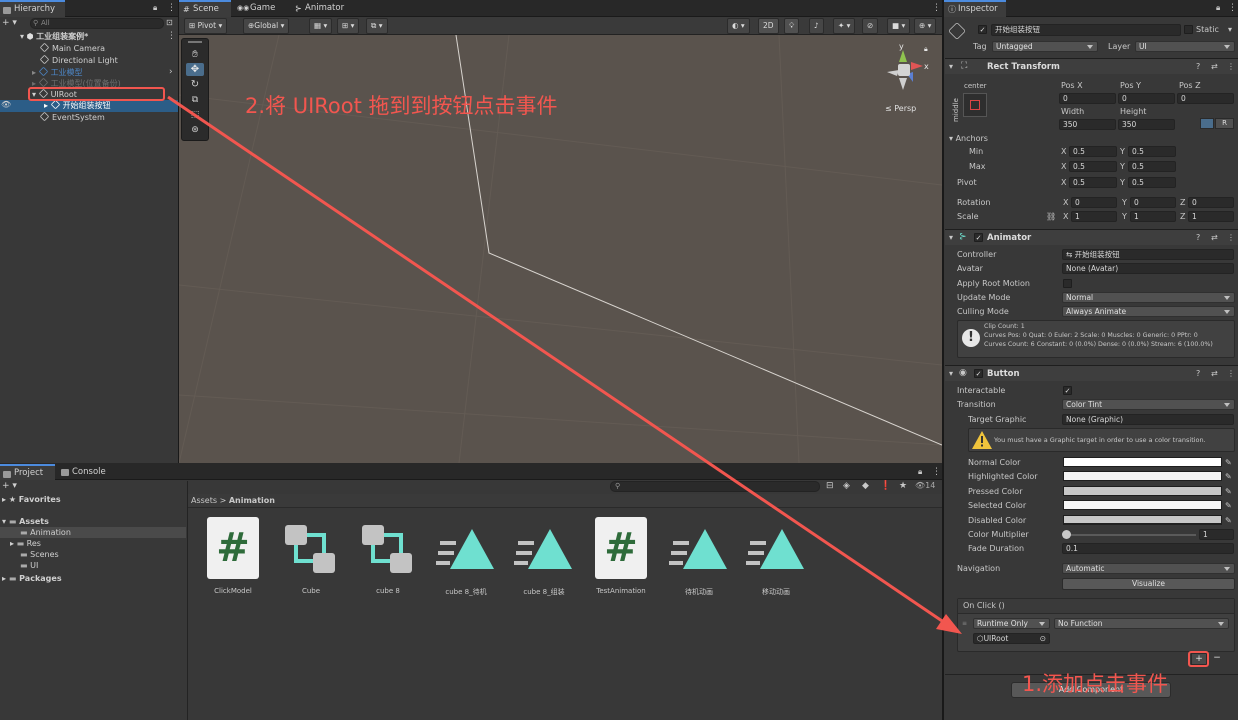 The width and height of the screenshot is (1238, 720). I want to click on component-more-icon: ⋮, so click(1231, 237).